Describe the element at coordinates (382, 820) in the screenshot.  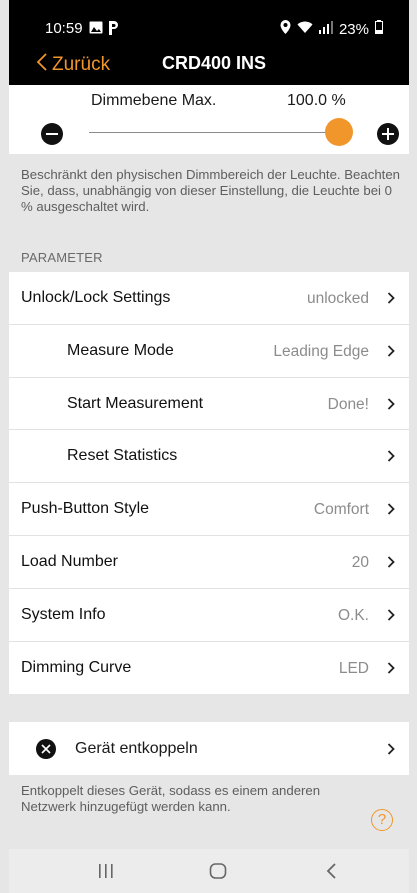
I see `help-icon: ?` at that location.